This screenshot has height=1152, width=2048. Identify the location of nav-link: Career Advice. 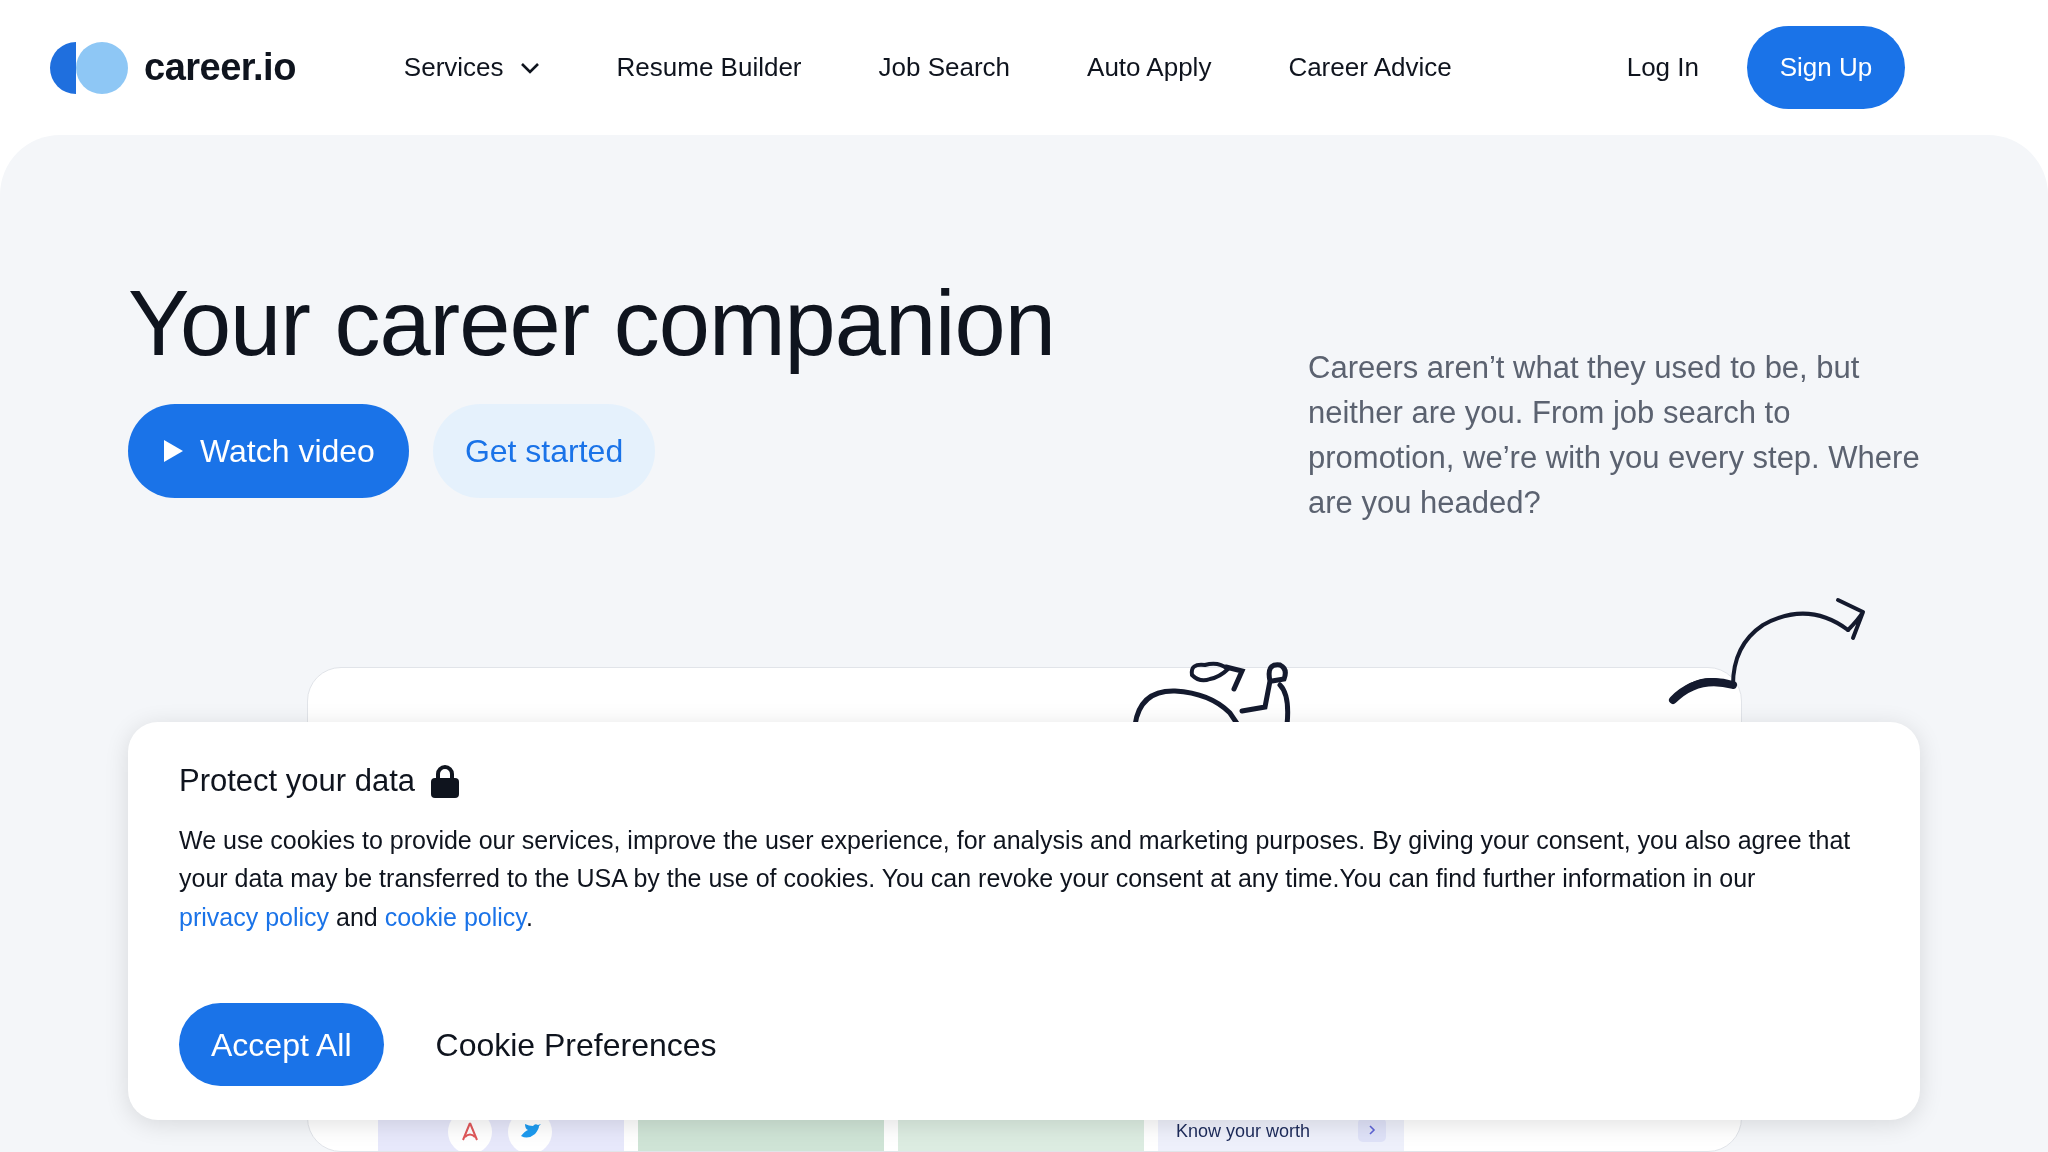
(1370, 67).